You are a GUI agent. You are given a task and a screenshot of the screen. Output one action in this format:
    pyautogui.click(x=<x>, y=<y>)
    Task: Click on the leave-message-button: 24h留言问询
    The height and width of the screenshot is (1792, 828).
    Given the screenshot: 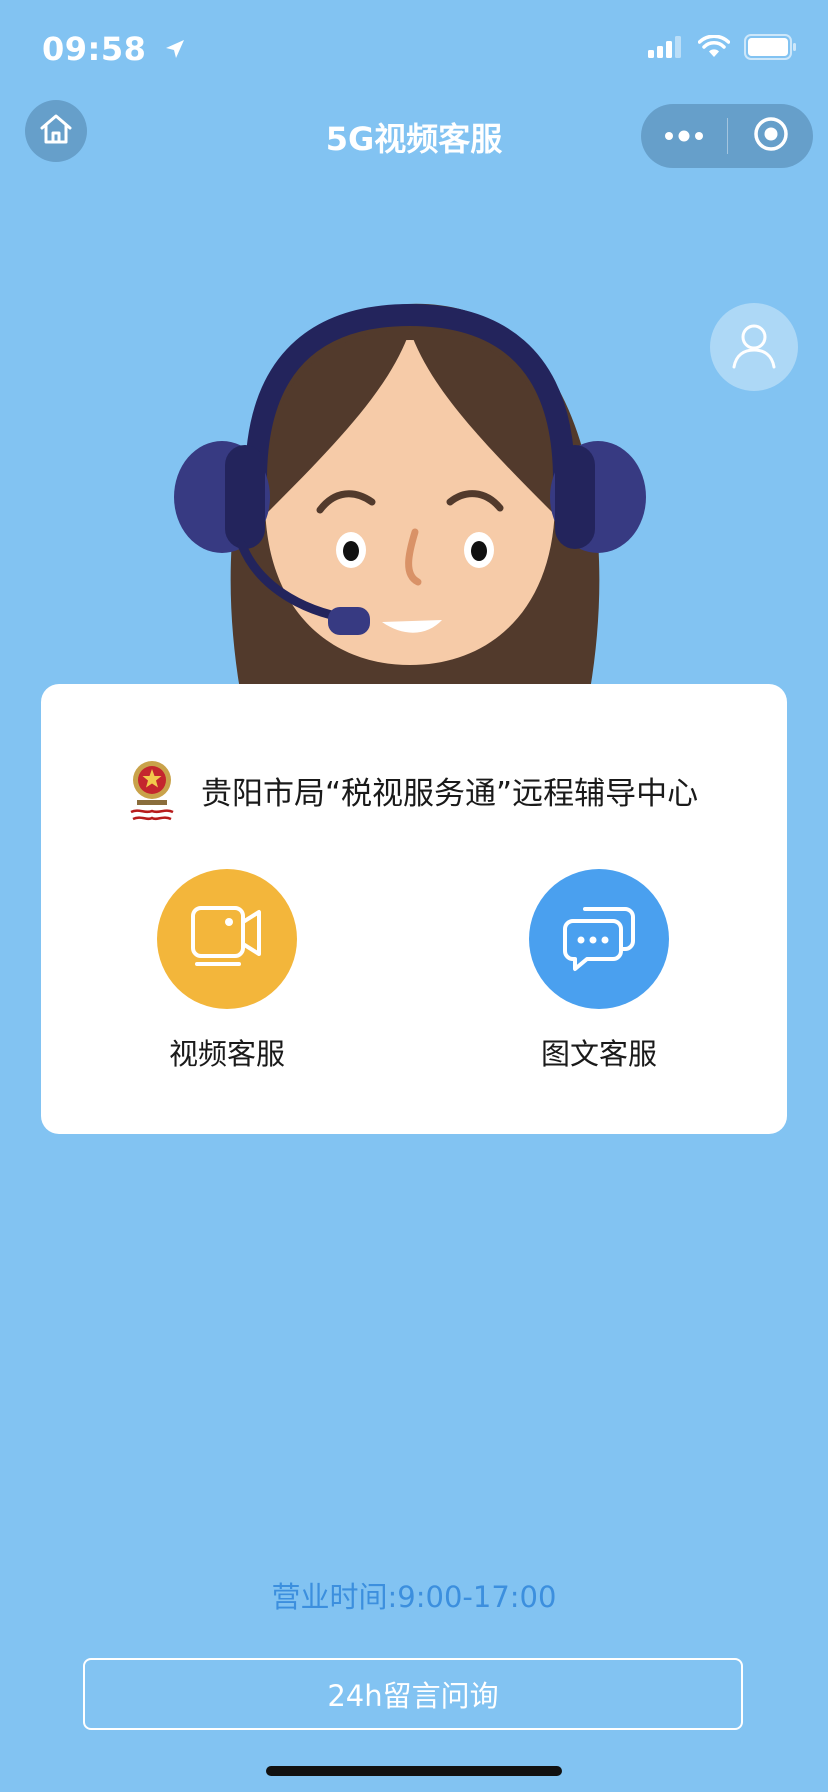 What is the action you would take?
    pyautogui.click(x=413, y=1694)
    